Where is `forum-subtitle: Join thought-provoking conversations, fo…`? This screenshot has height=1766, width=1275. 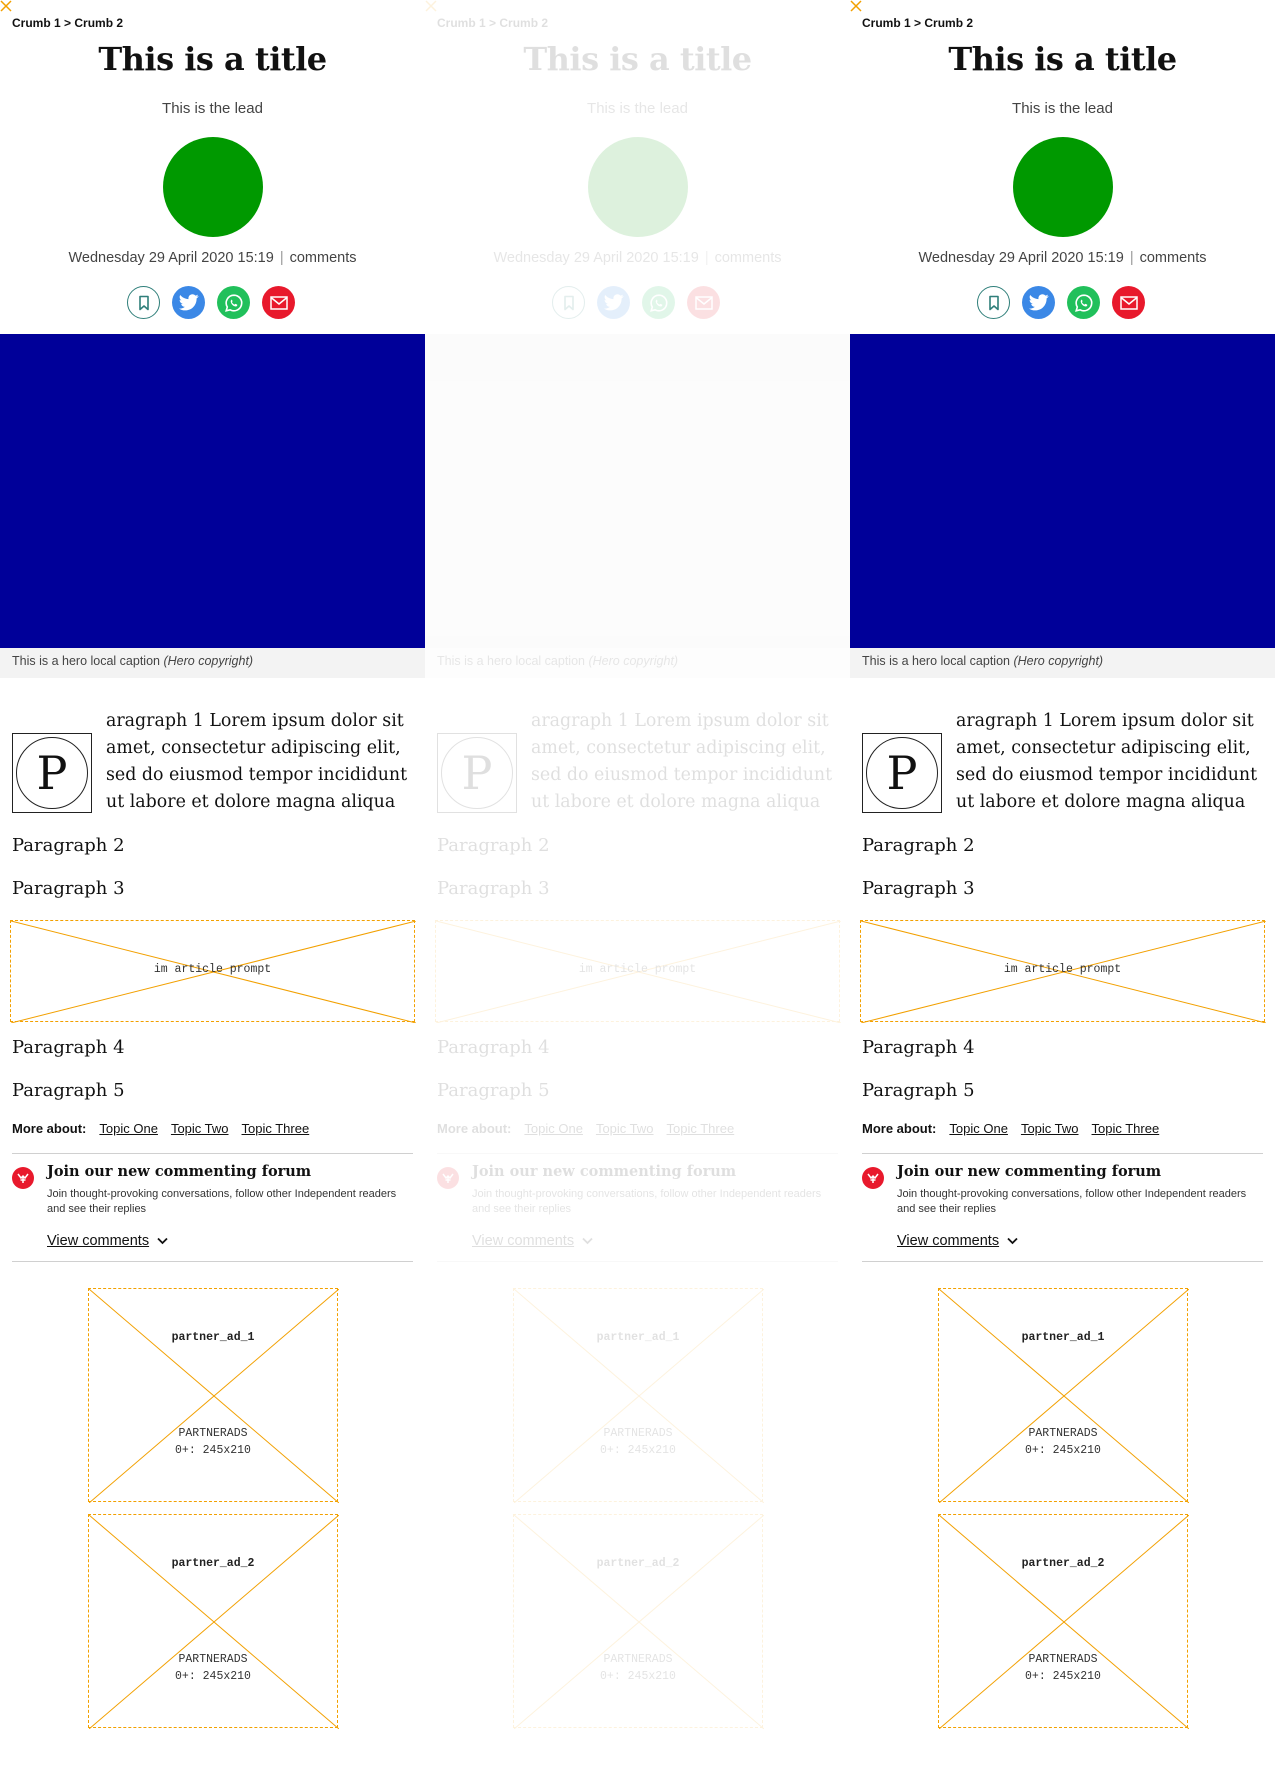
forum-subtitle: Join thought-provoking conversations, fo… is located at coordinates (1072, 1201).